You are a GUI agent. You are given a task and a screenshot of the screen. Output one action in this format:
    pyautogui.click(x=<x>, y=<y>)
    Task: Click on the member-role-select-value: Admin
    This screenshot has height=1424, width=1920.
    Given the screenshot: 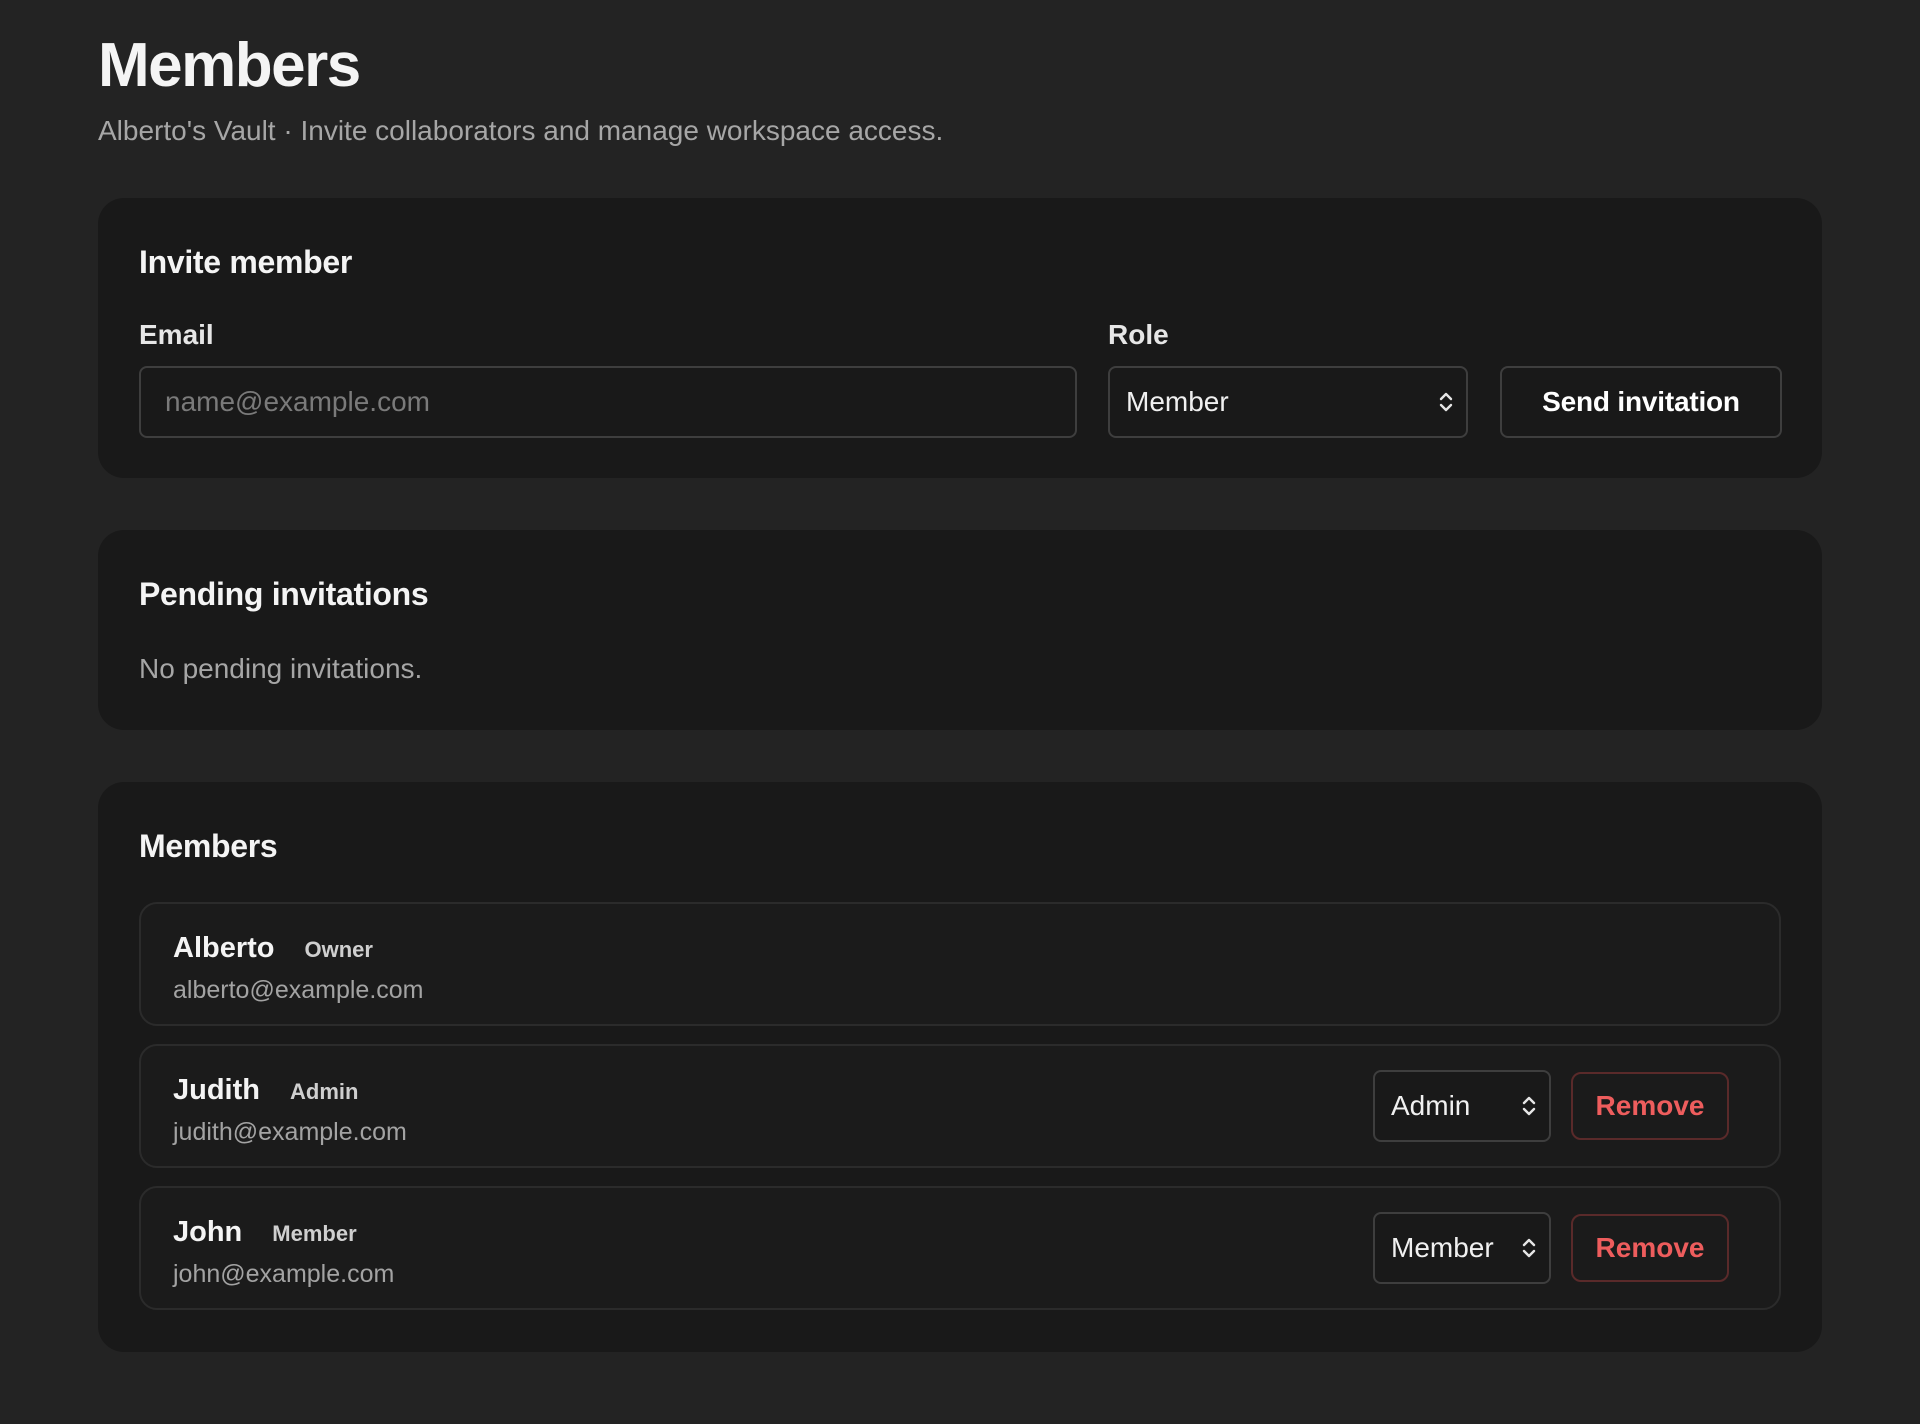 What is the action you would take?
    pyautogui.click(x=1431, y=1105)
    